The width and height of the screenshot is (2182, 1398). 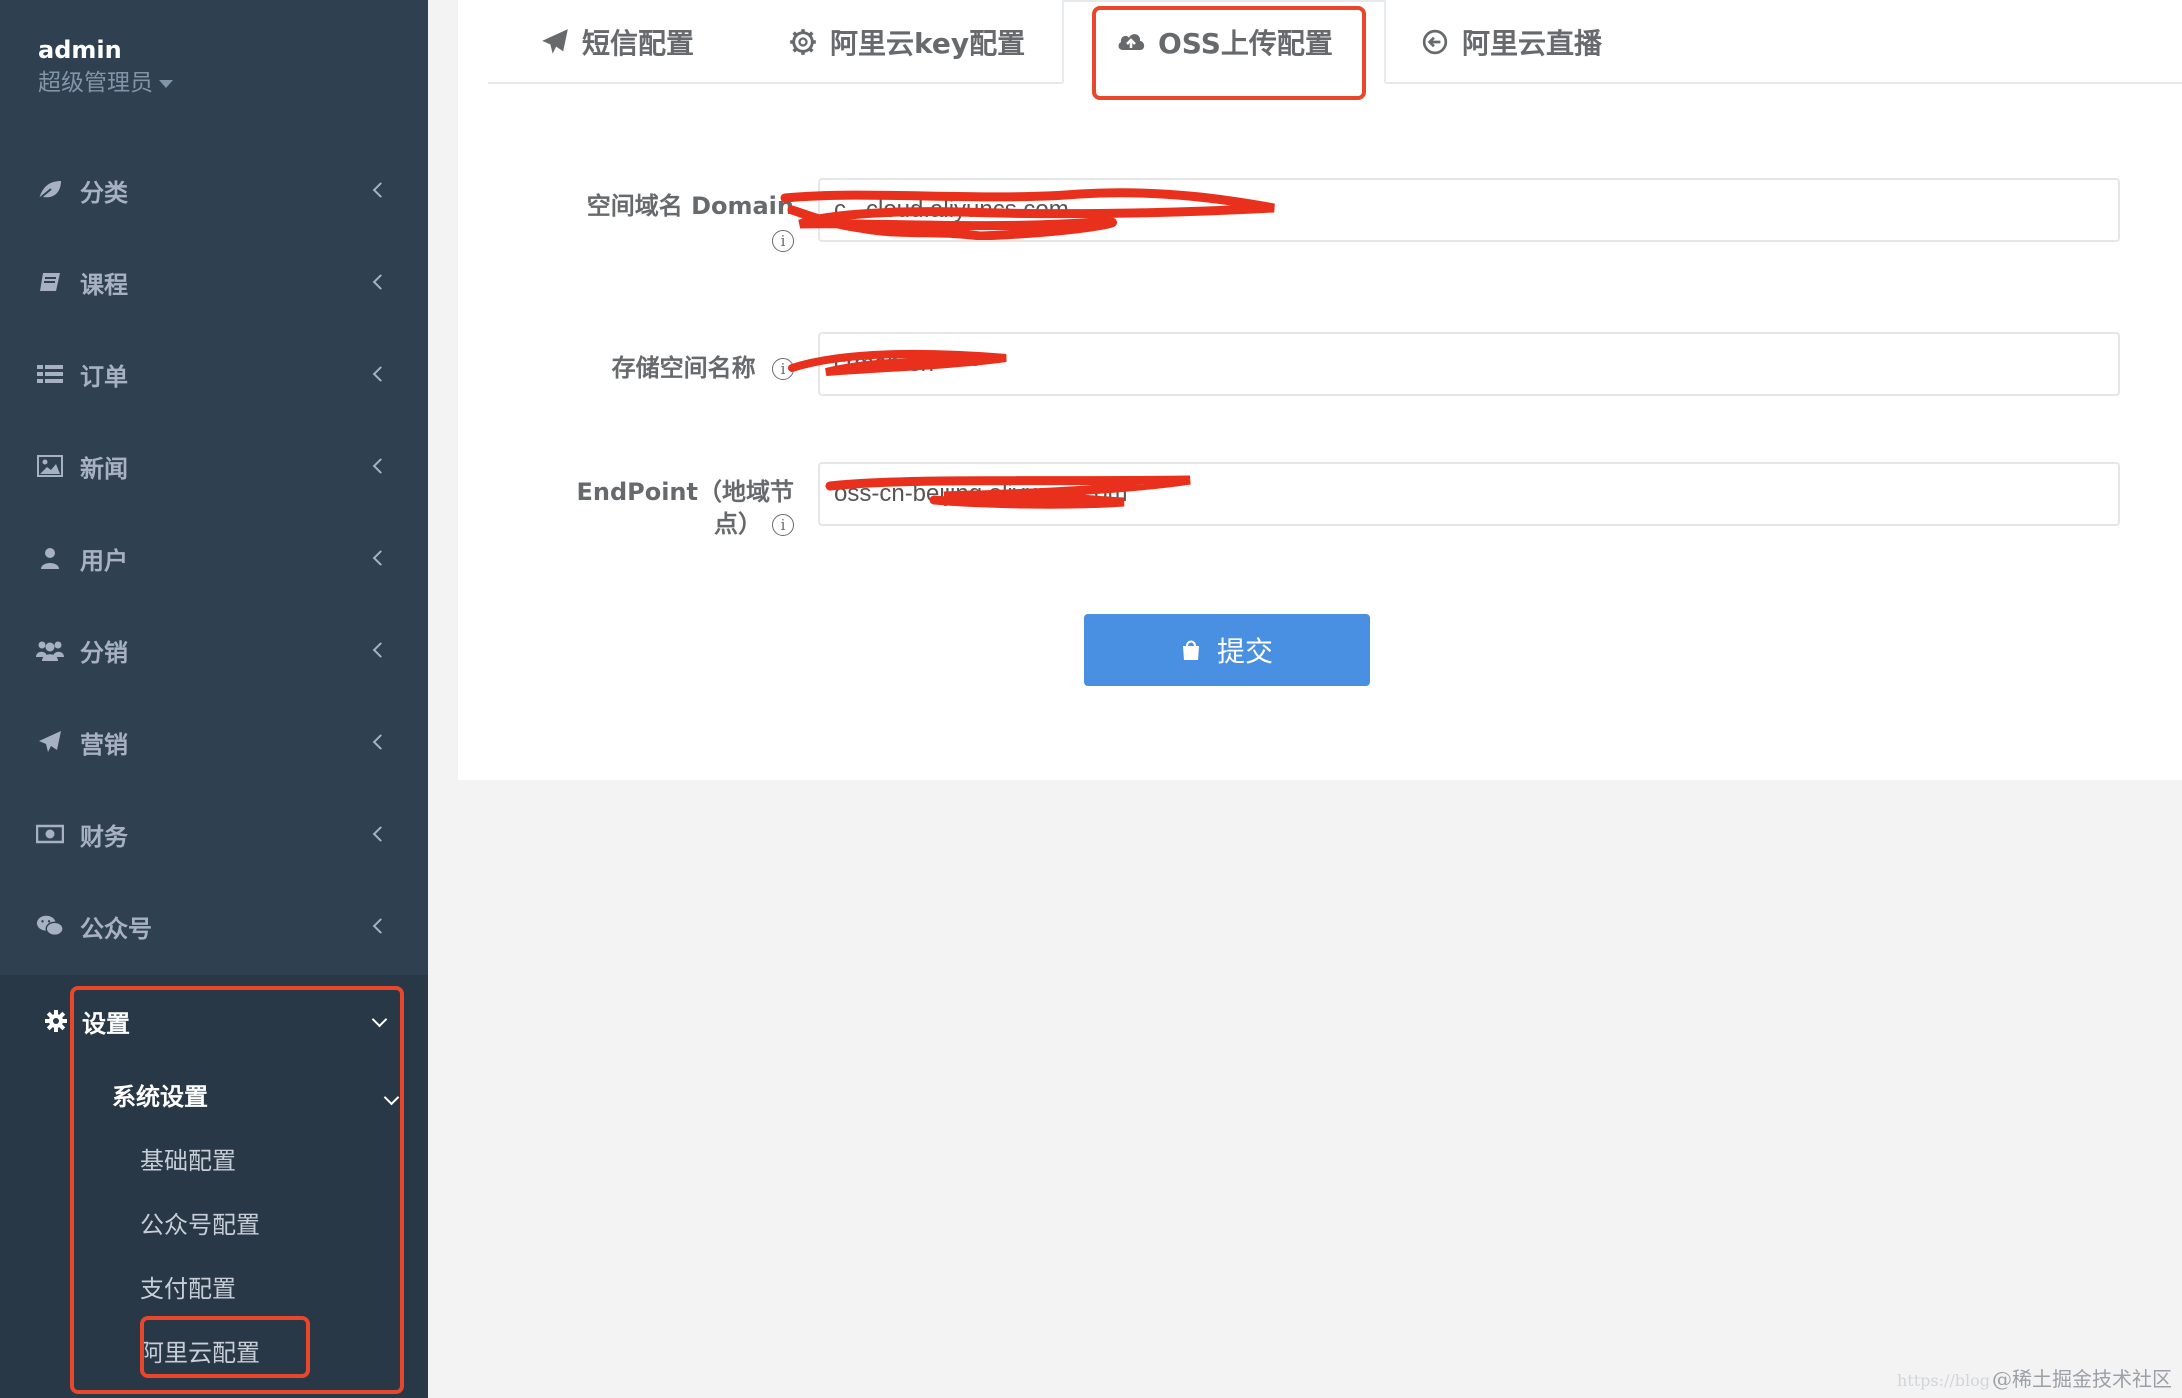 I want to click on bucket-label: 存储空间名称 i, so click(x=677, y=368).